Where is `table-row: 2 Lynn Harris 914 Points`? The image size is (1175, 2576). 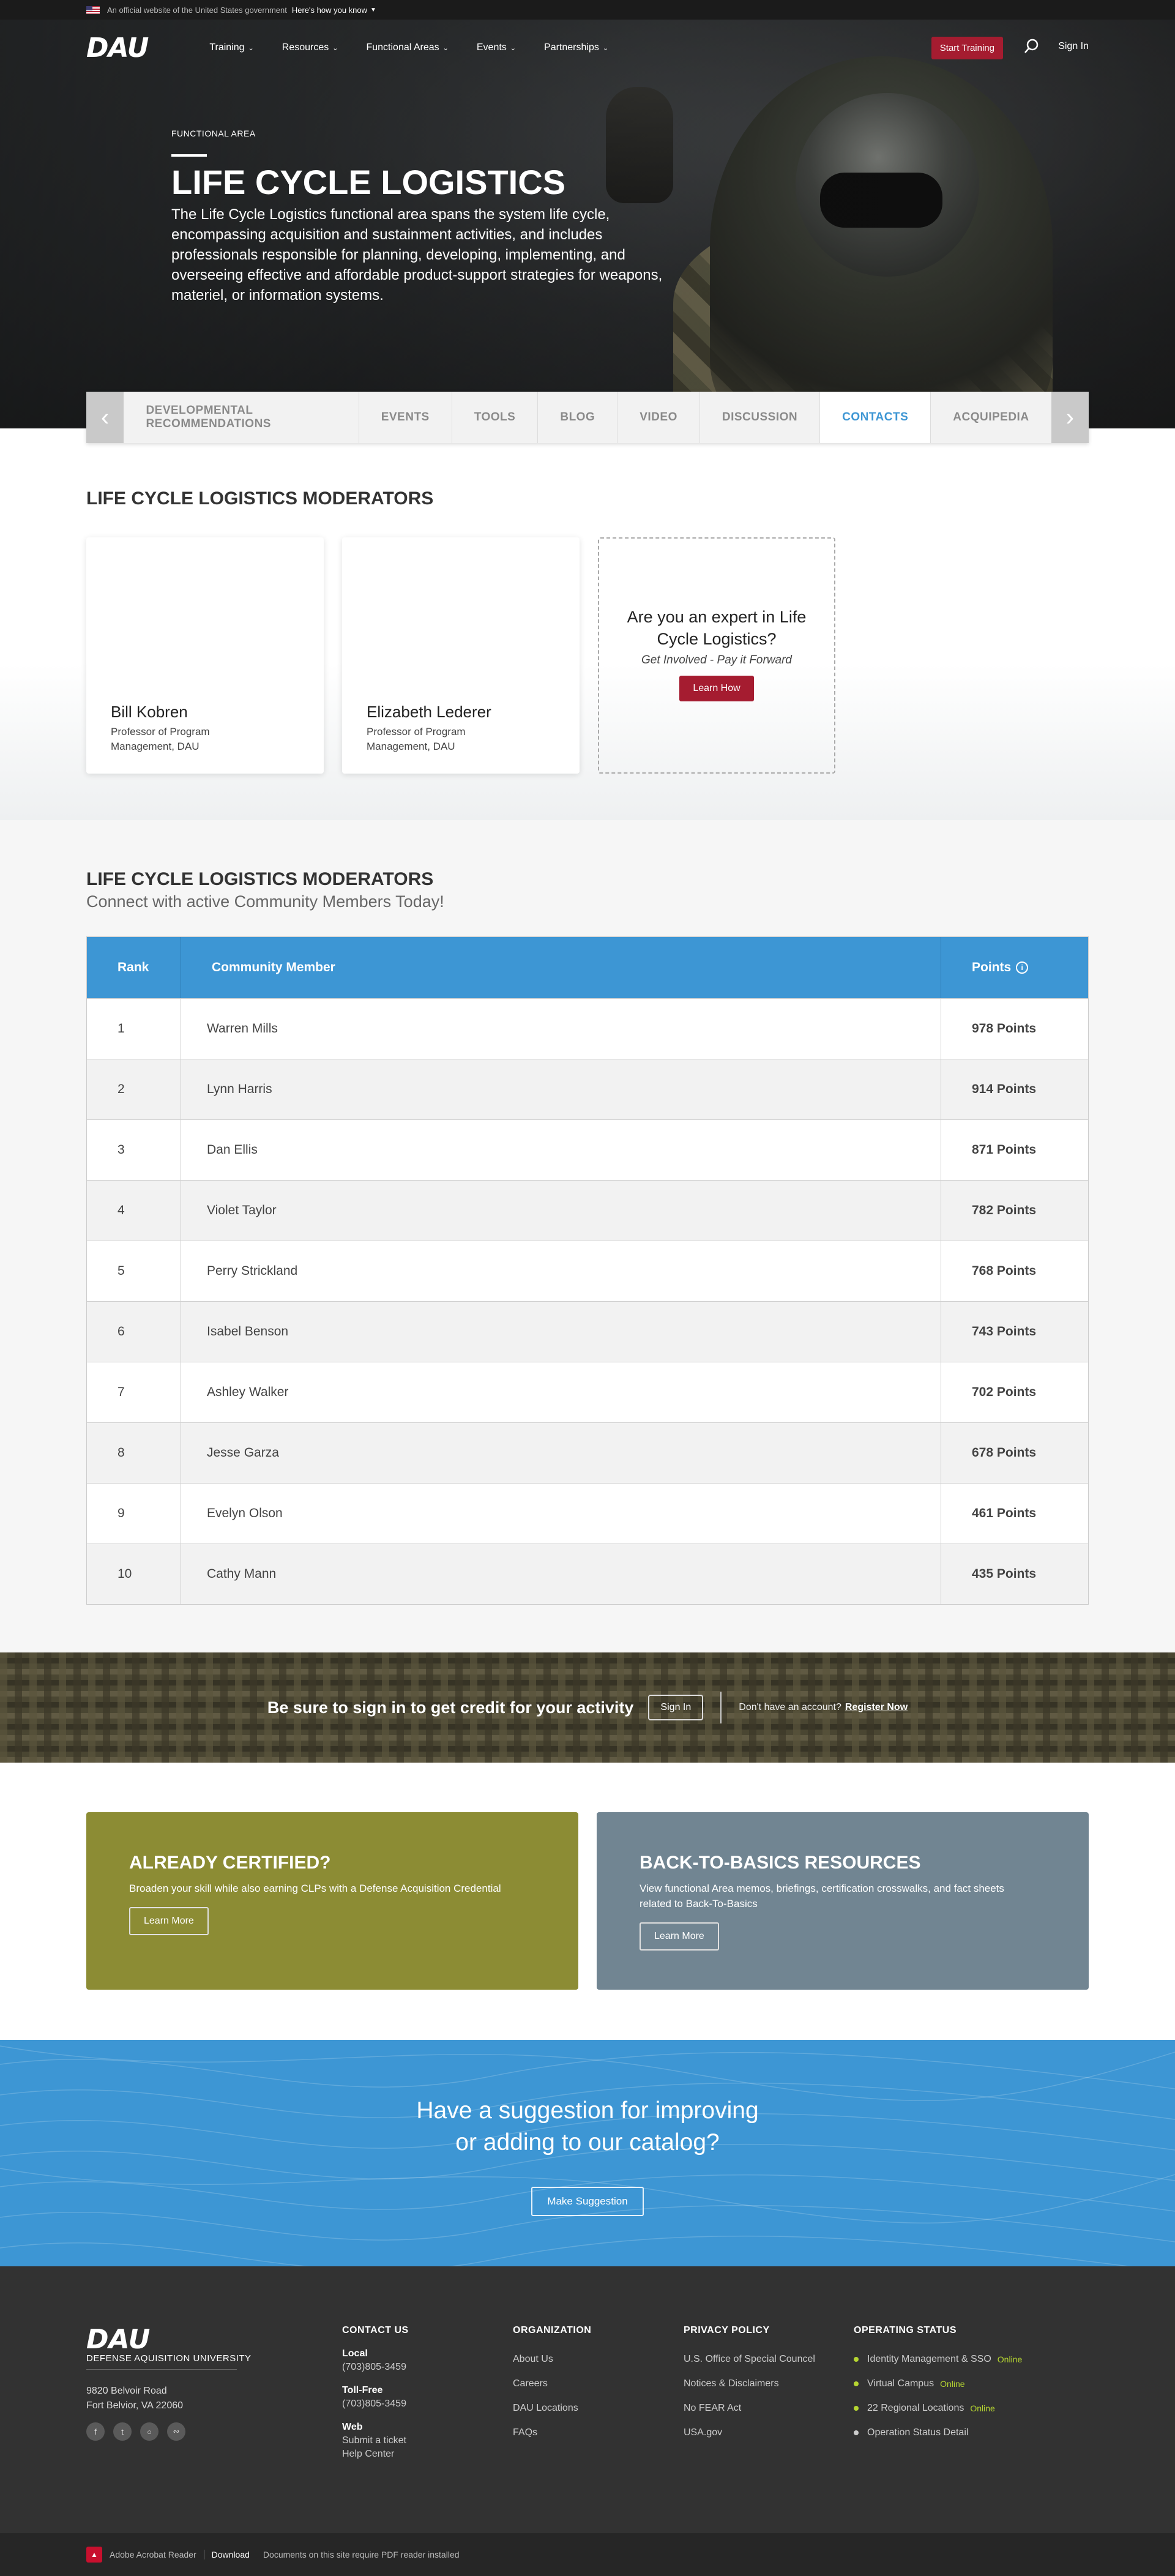 table-row: 2 Lynn Harris 914 Points is located at coordinates (587, 1089).